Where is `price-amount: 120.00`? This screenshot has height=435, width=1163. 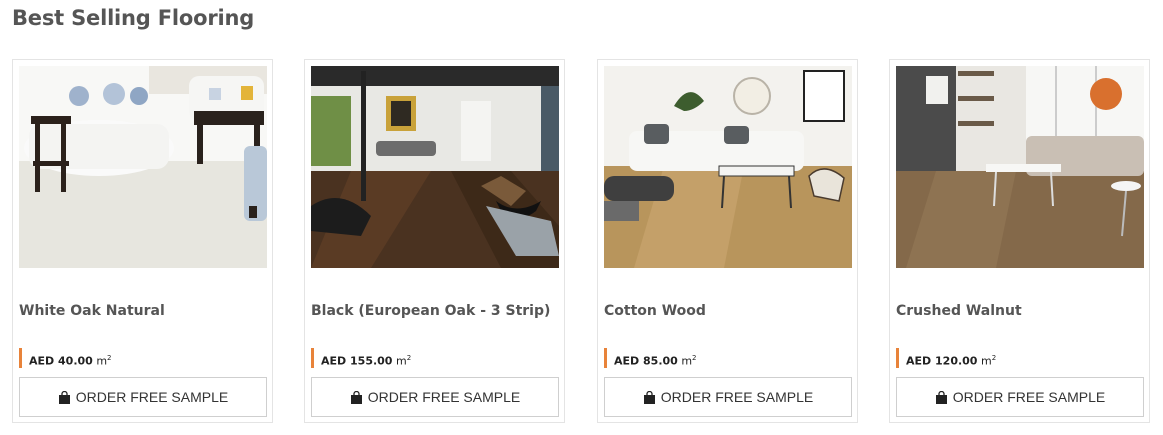
price-amount: 120.00 is located at coordinates (956, 361).